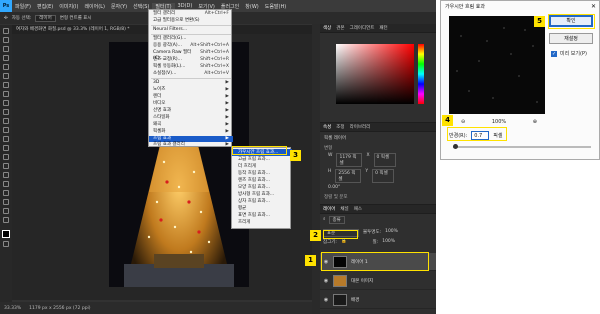 This screenshot has height=314, width=600. Describe the element at coordinates (45, 6) in the screenshot. I see `menu-edit: 편집(E)` at that location.